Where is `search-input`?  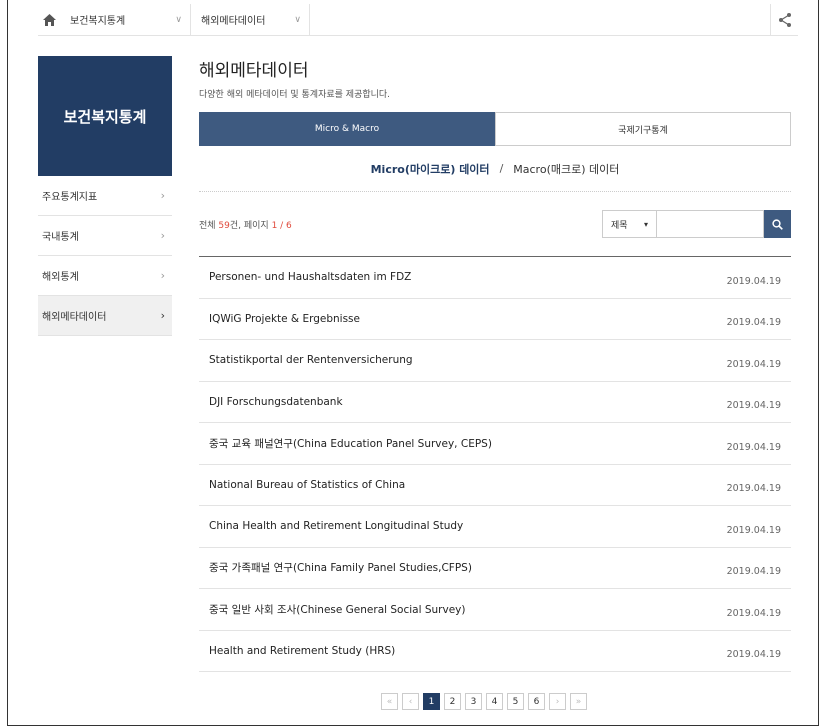
search-input is located at coordinates (710, 224).